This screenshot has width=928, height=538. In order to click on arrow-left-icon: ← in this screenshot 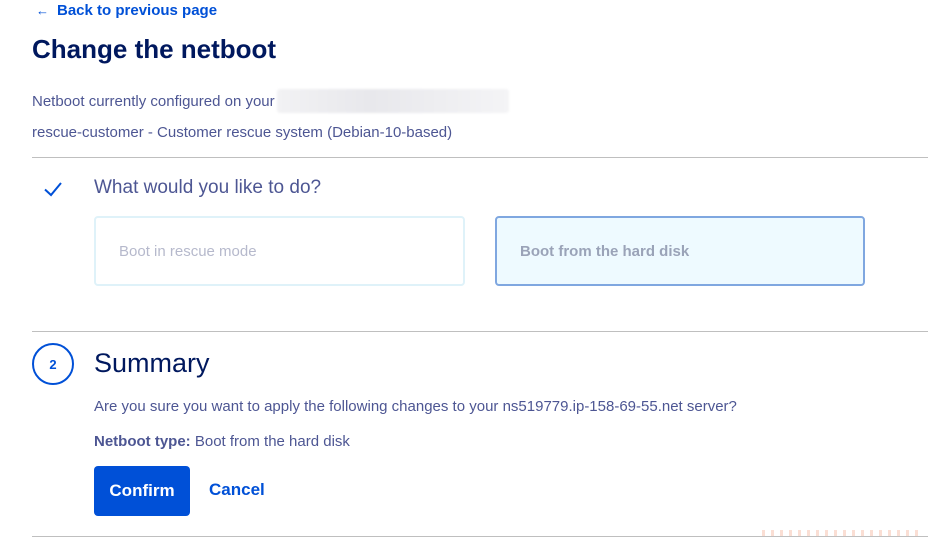, I will do `click(42, 10)`.